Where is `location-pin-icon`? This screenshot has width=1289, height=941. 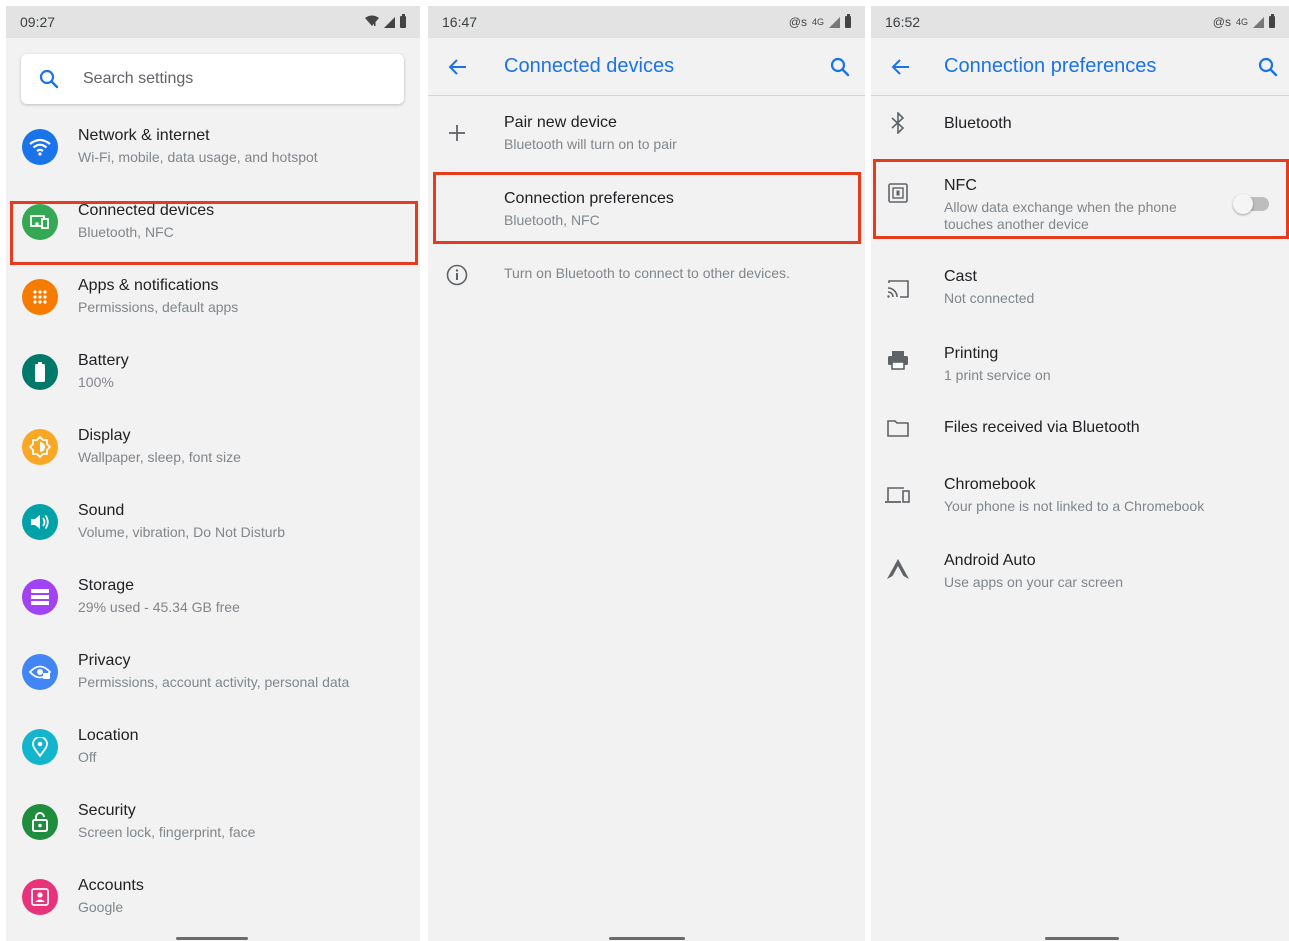
location-pin-icon is located at coordinates (40, 747).